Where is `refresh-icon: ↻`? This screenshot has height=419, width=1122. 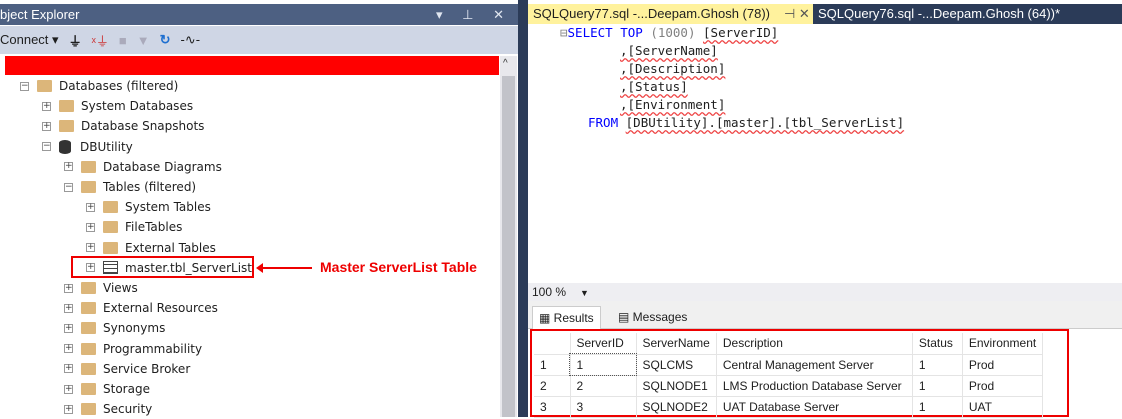 refresh-icon: ↻ is located at coordinates (165, 40).